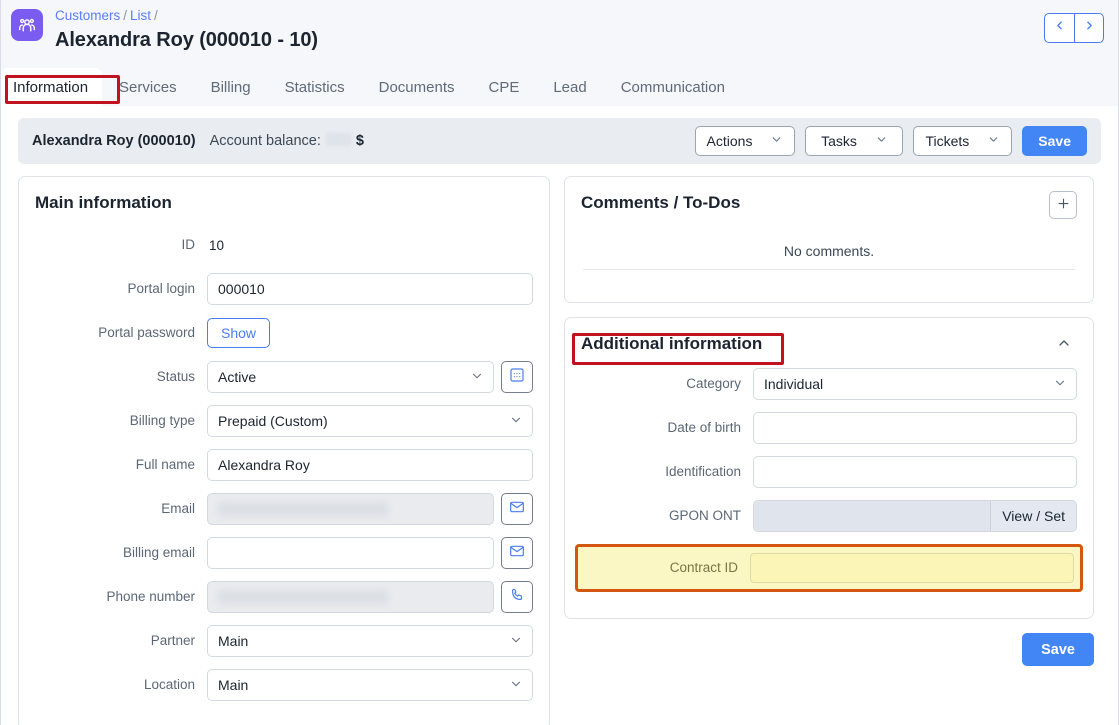 Image resolution: width=1119 pixels, height=725 pixels. What do you see at coordinates (169, 684) in the screenshot?
I see `location-label: Location` at bounding box center [169, 684].